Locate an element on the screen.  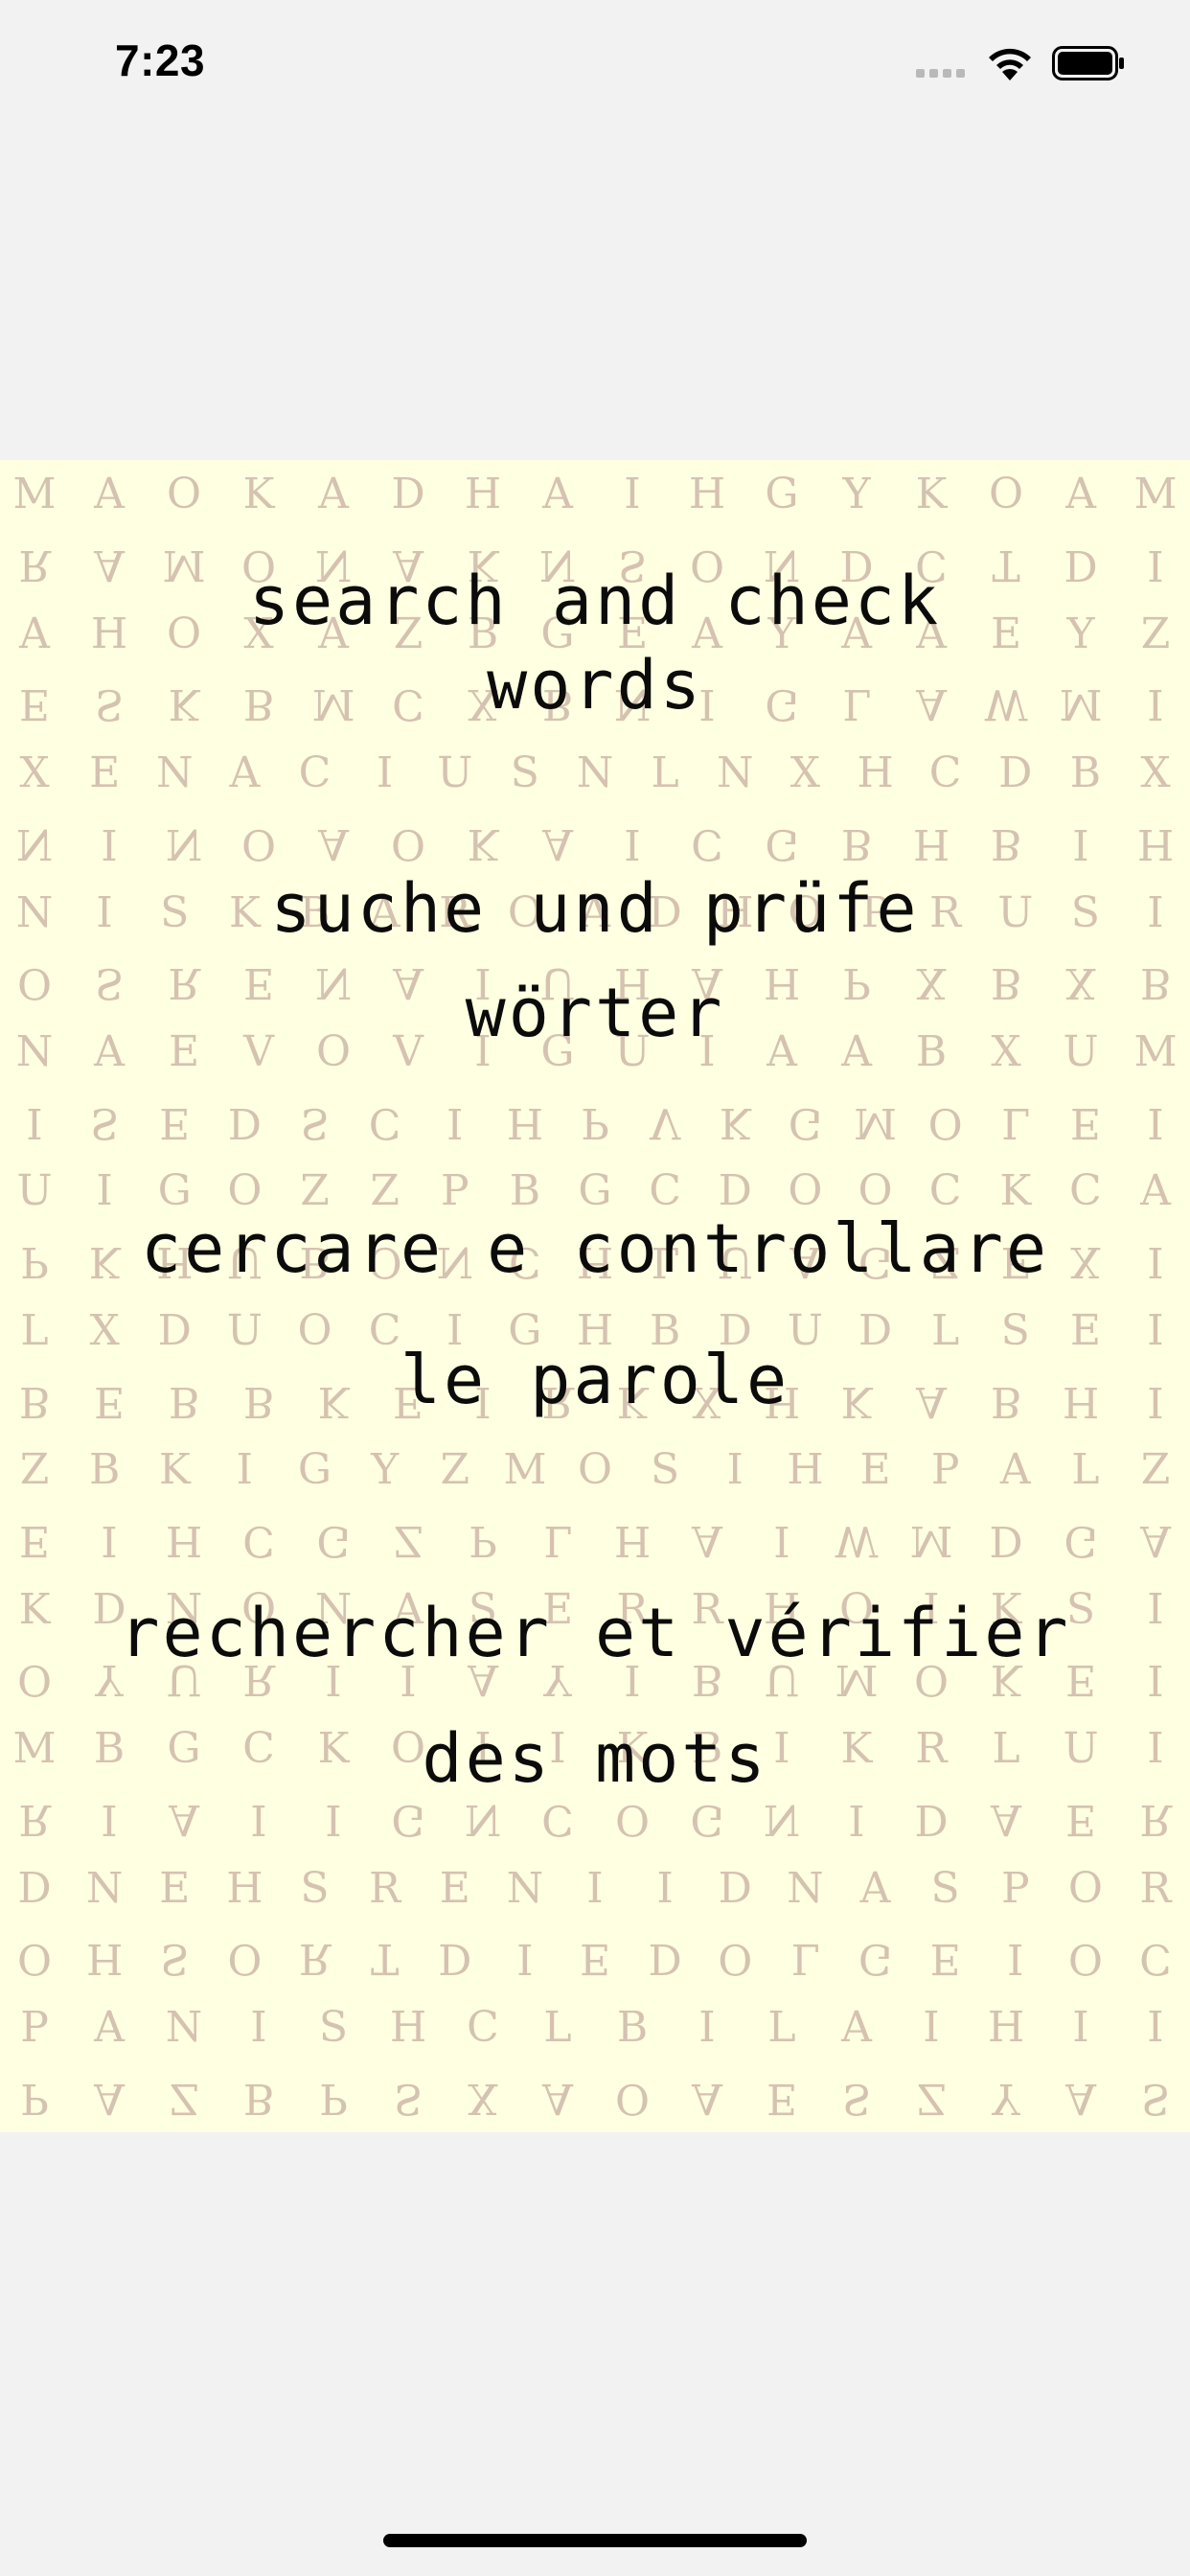
home-indicator is located at coordinates (595, 2540).